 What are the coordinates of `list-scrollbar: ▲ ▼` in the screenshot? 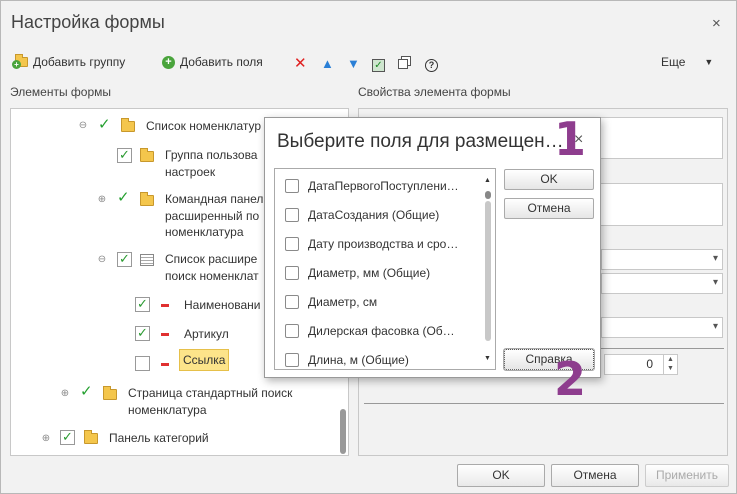 It's located at (488, 269).